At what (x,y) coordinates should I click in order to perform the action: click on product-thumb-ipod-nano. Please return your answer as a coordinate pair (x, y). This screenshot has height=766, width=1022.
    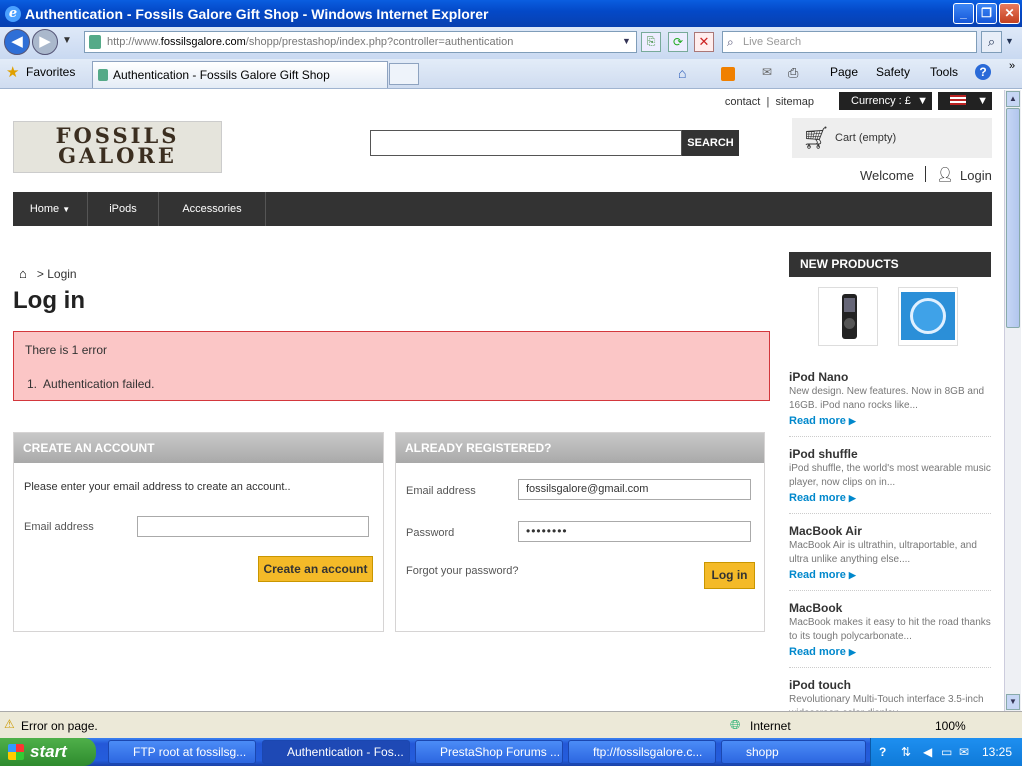
    Looking at the image, I should click on (848, 316).